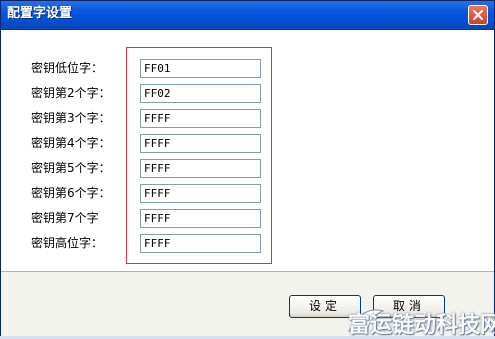 Image resolution: width=495 pixels, height=339 pixels. What do you see at coordinates (71, 193) in the screenshot?
I see `label-key-6: 密钥第6个字：` at bounding box center [71, 193].